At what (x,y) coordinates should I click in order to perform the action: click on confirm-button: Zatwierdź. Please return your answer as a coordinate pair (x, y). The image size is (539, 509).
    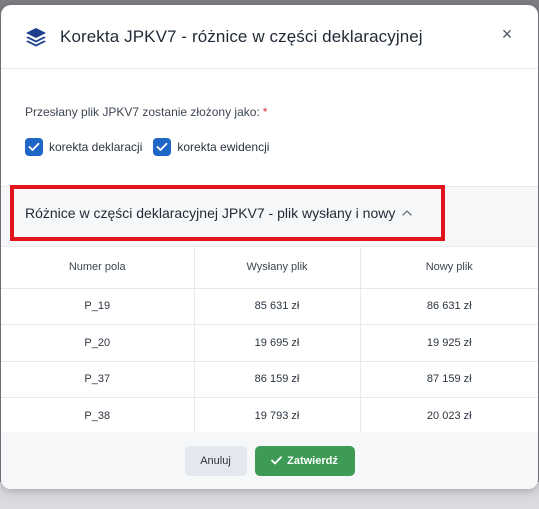
    Looking at the image, I should click on (304, 460).